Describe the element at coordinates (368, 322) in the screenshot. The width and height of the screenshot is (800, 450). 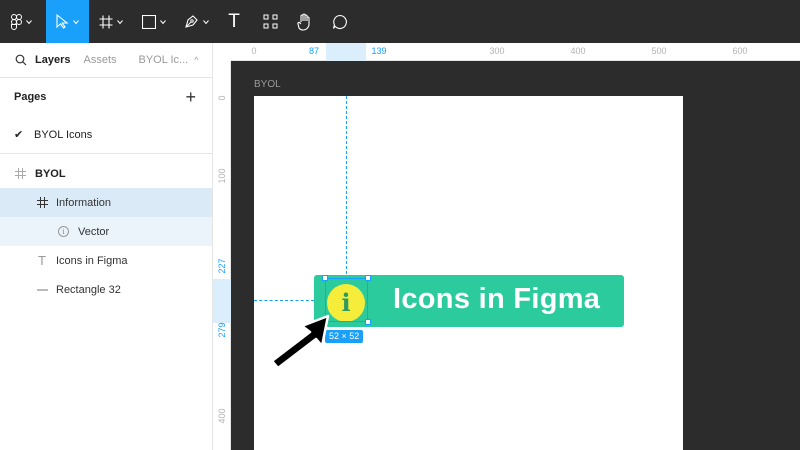
I see `resize-handle-bottom-right` at that location.